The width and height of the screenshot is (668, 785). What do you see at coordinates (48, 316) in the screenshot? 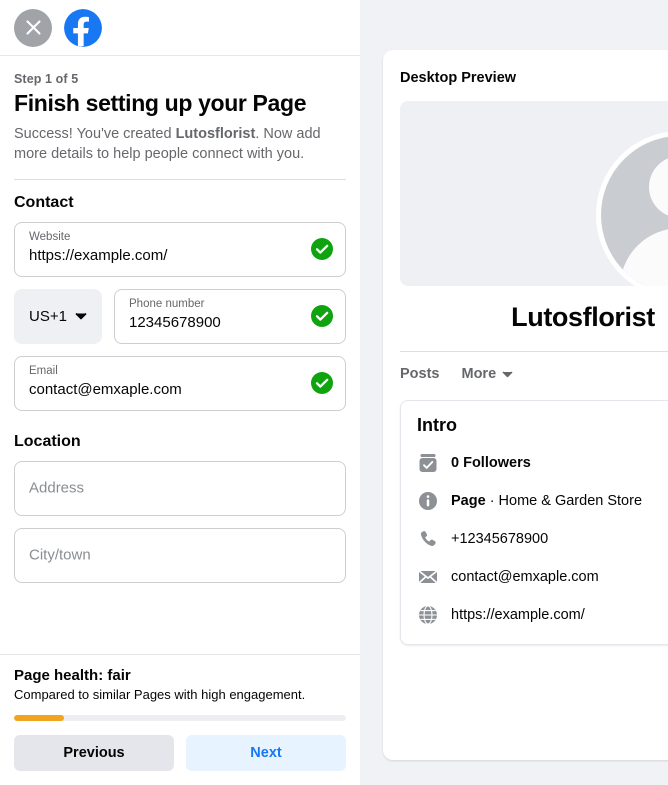
I see `country-code-value: US+1` at bounding box center [48, 316].